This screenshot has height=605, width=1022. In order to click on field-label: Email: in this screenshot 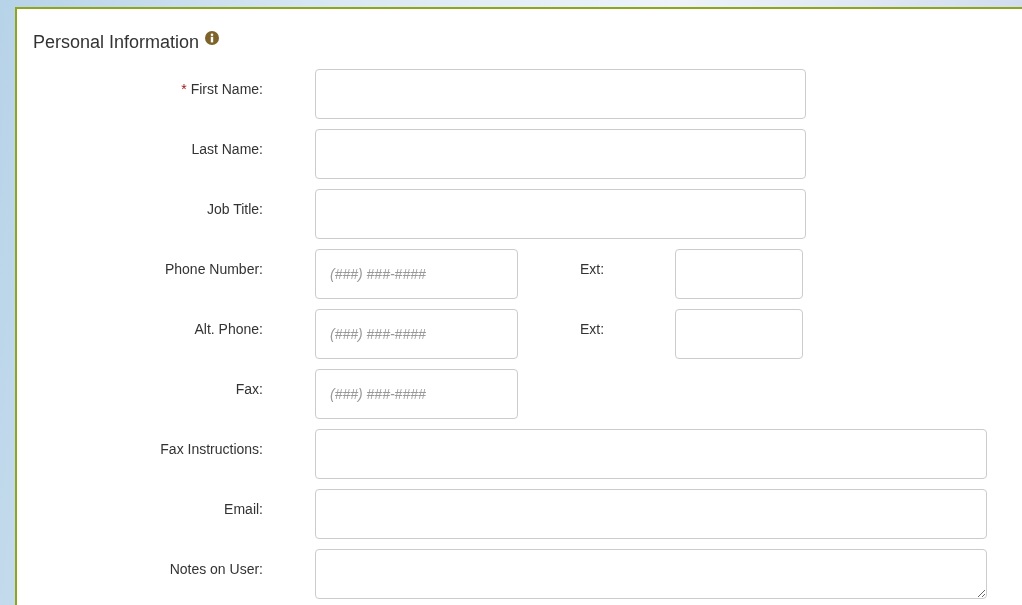, I will do `click(243, 509)`.